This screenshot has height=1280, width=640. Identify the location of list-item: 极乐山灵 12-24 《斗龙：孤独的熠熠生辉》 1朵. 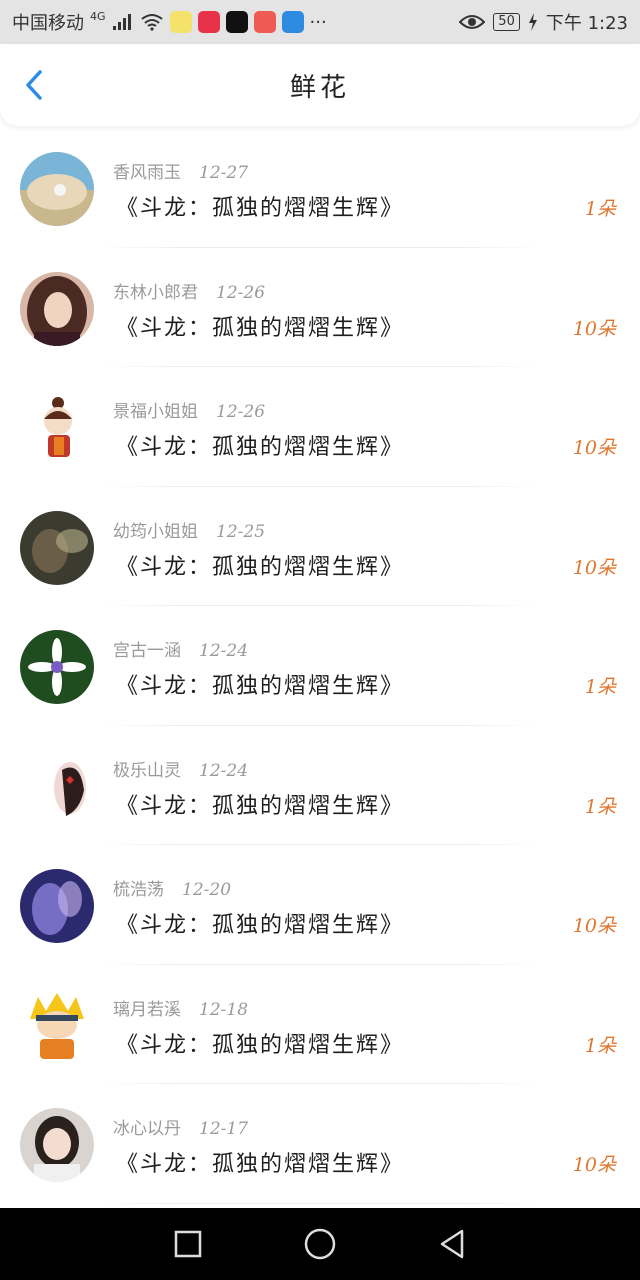
(320, 786).